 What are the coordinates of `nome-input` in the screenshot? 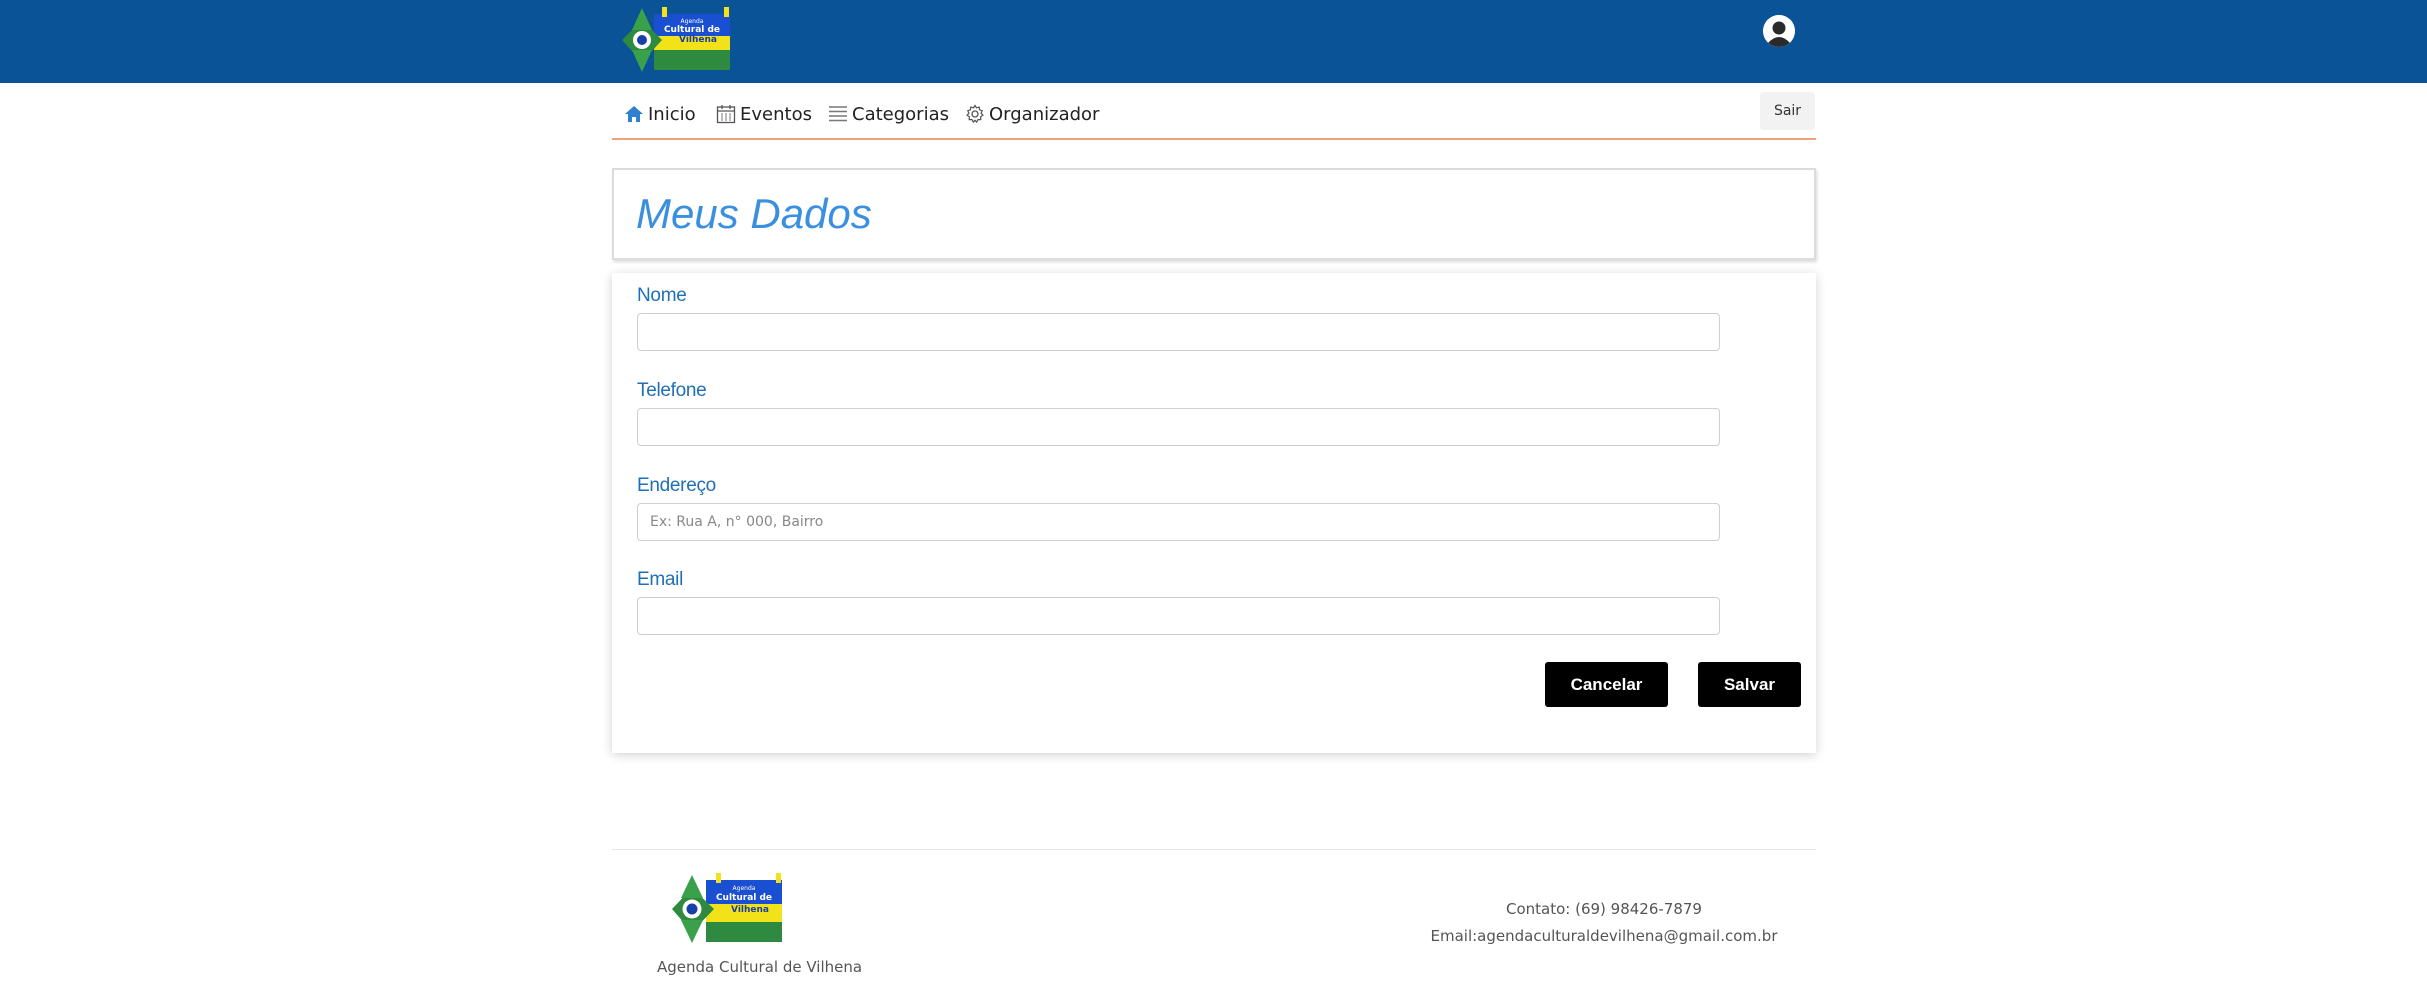 It's located at (1178, 332).